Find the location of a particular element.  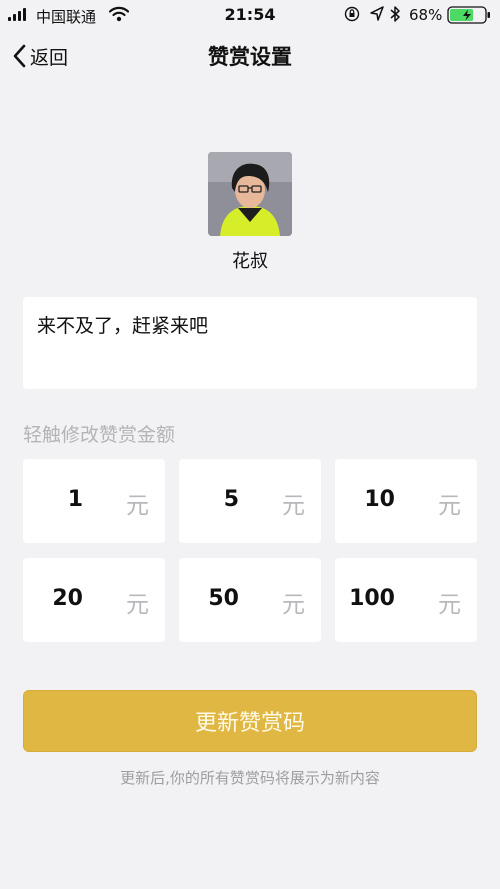

amount-option-20: 20 元 is located at coordinates (94, 600).